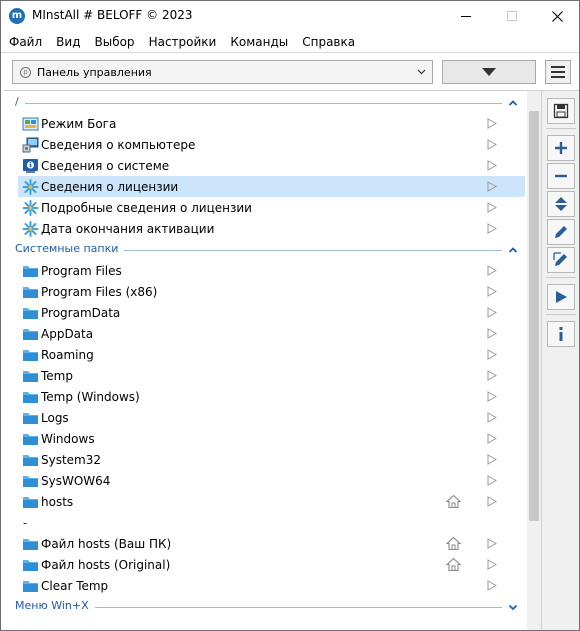  Describe the element at coordinates (259, 42) in the screenshot. I see `menu-commands: Команды` at that location.